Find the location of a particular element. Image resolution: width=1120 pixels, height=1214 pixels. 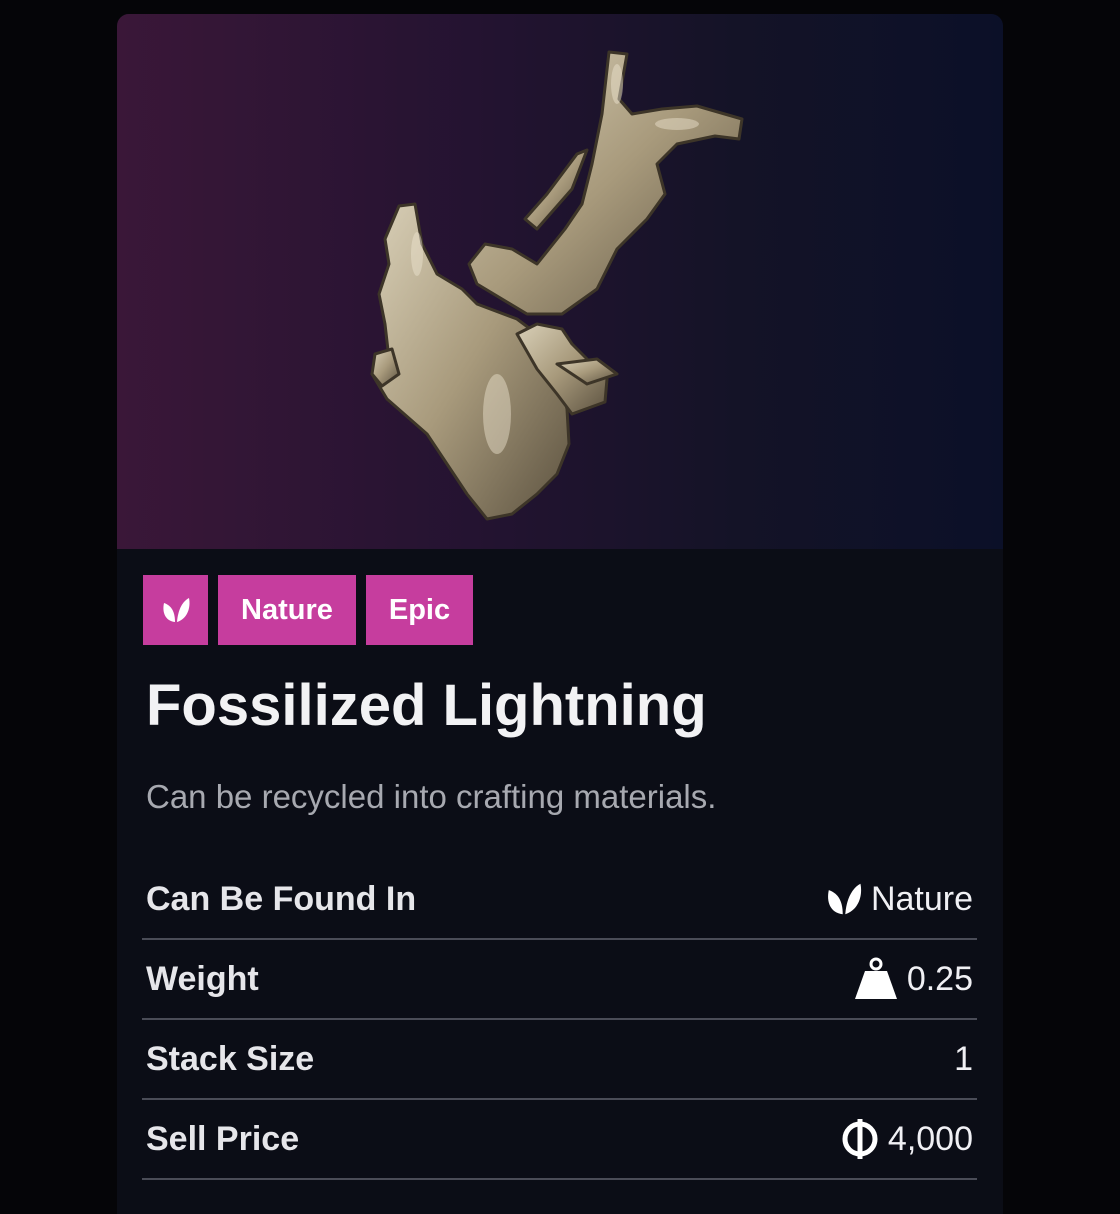

type-tag is located at coordinates (175, 610).